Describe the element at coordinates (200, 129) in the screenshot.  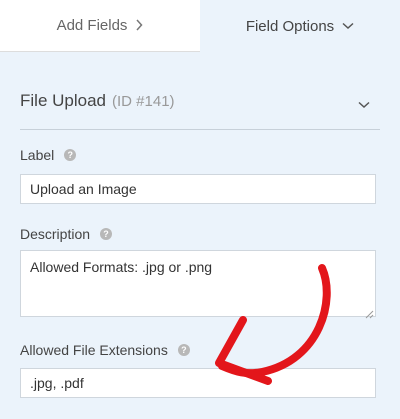
I see `section-divider` at that location.